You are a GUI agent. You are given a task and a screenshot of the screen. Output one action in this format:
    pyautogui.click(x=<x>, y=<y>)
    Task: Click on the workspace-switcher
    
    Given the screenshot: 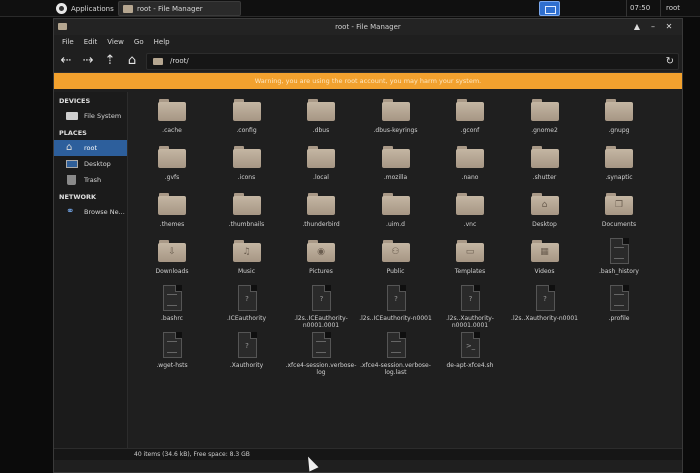 What is the action you would take?
    pyautogui.click(x=549, y=8)
    